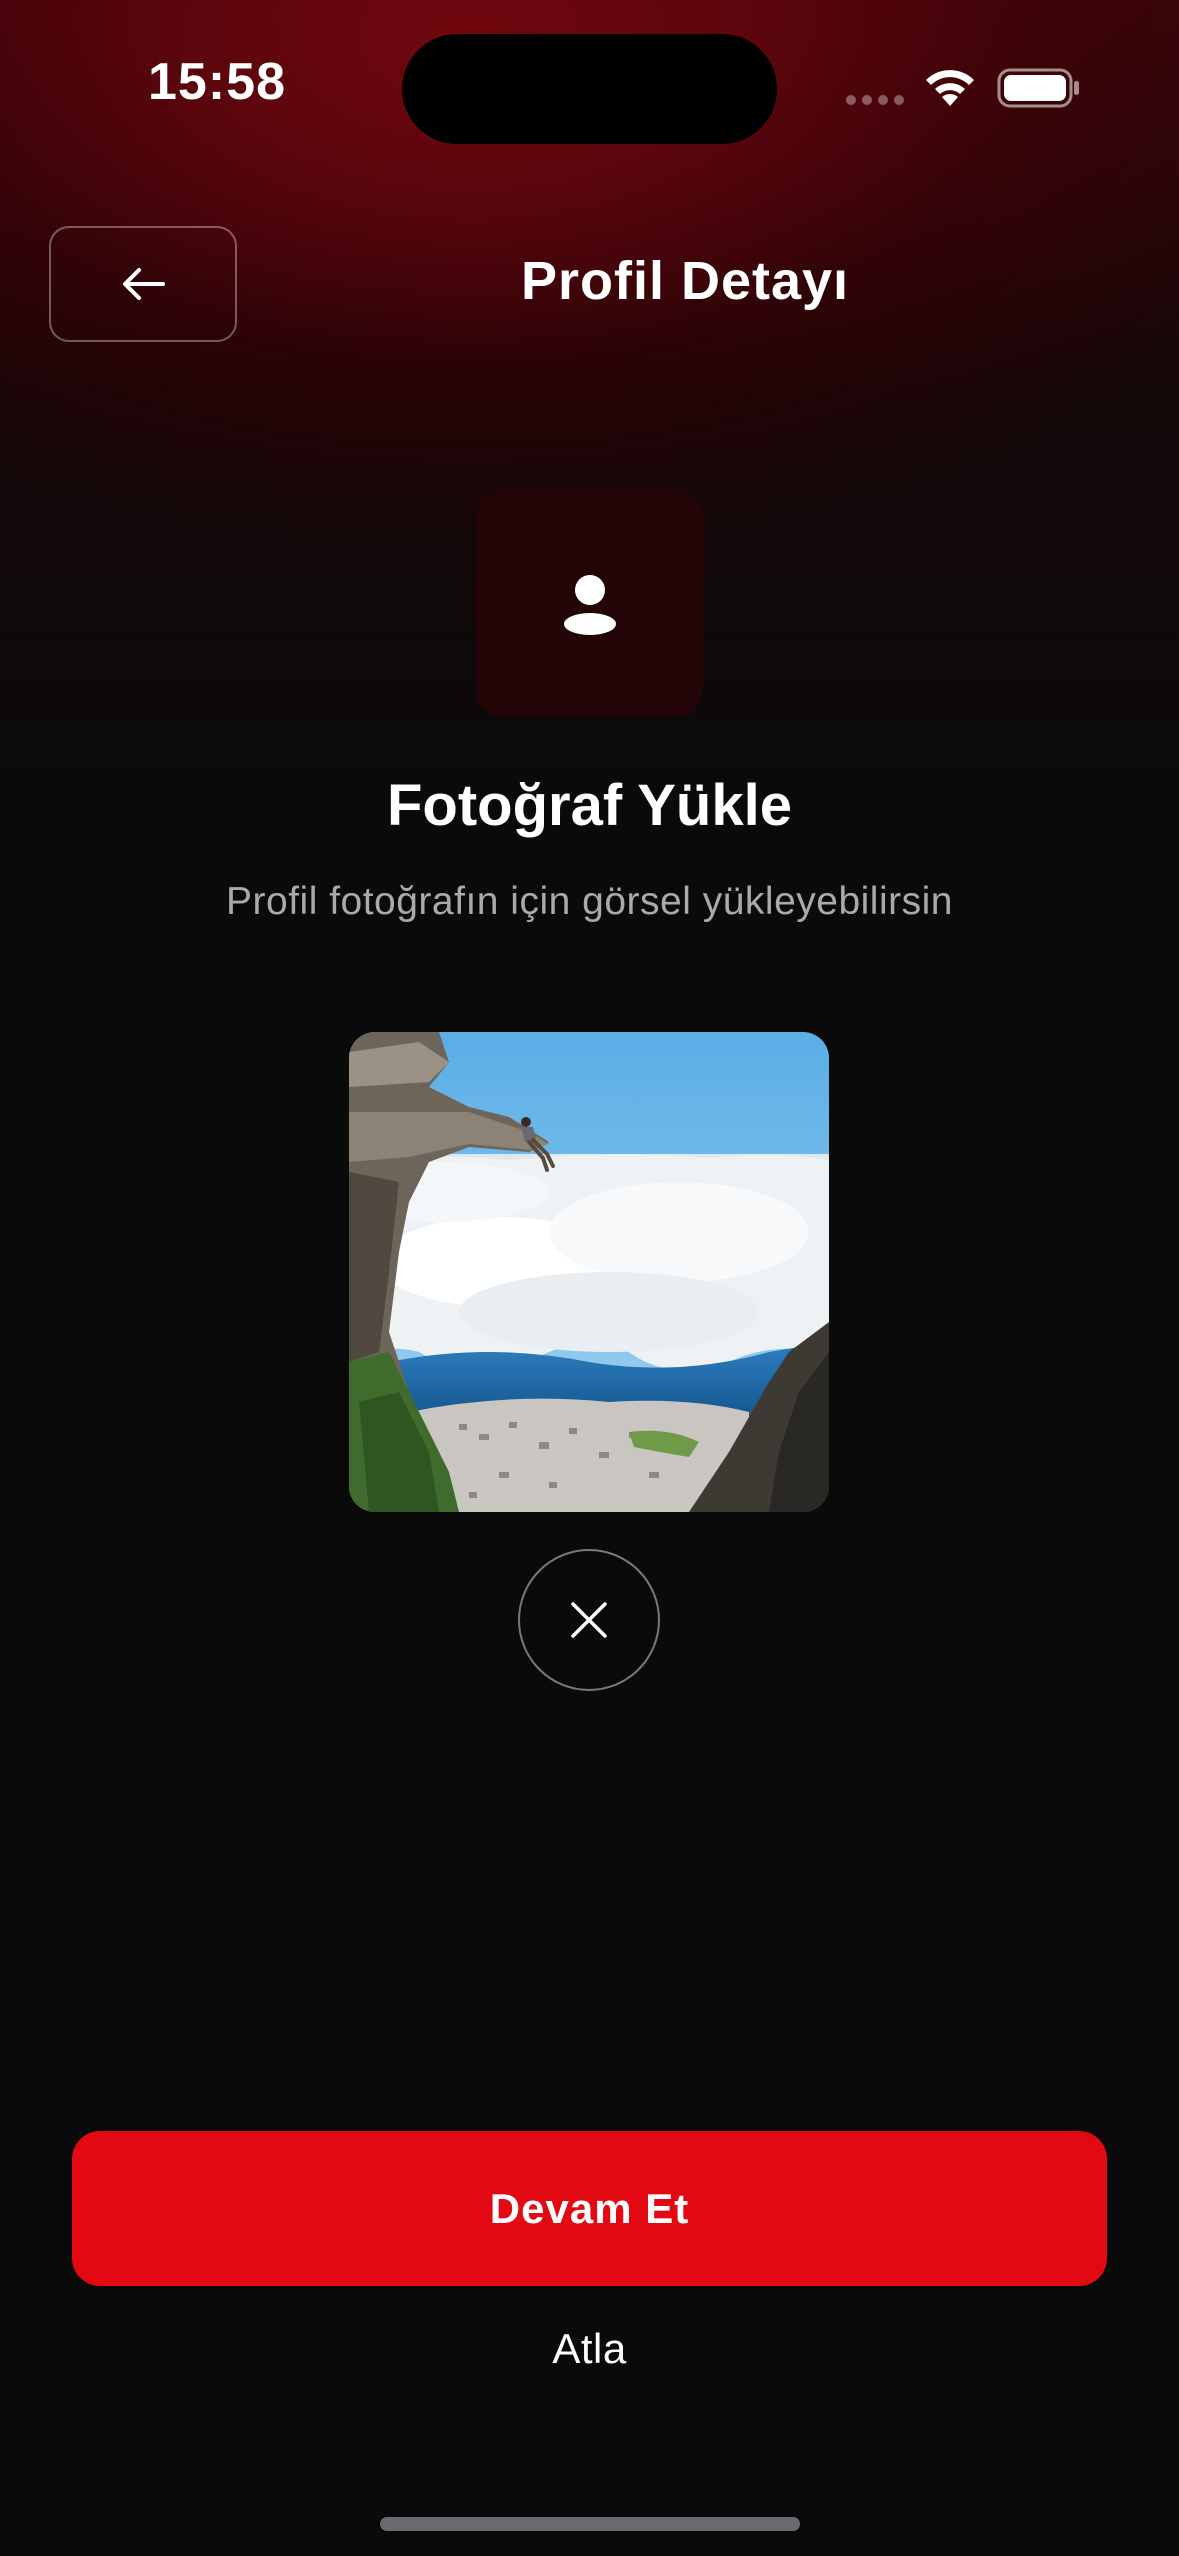 The image size is (1179, 2556). I want to click on arrow-left-icon, so click(144, 284).